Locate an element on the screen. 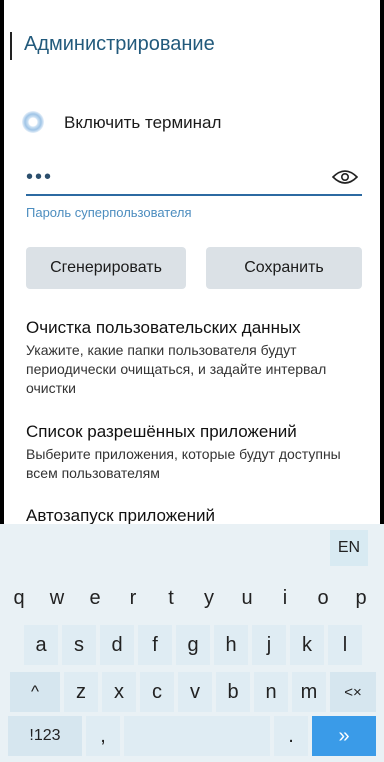 This screenshot has height=762, width=384. comma-key: , is located at coordinates (103, 736).